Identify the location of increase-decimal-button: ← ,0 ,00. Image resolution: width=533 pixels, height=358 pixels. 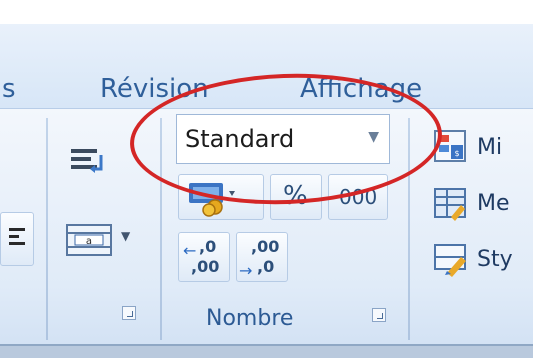
(204, 257).